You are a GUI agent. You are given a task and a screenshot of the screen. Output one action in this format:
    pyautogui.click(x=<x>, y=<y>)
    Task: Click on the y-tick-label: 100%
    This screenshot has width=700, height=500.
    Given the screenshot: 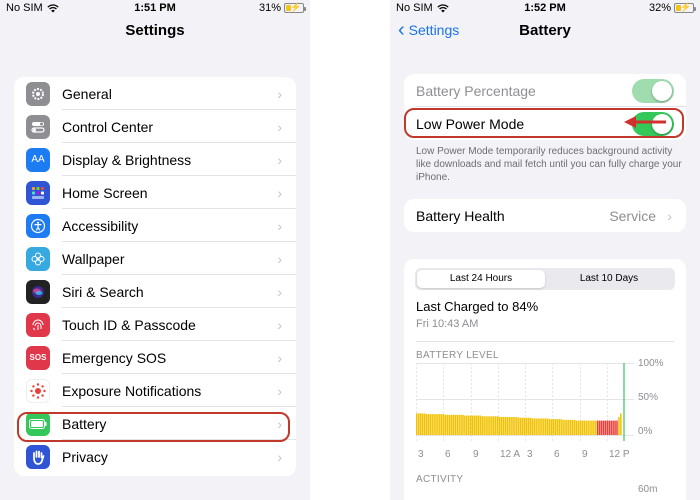 What is the action you would take?
    pyautogui.click(x=651, y=363)
    